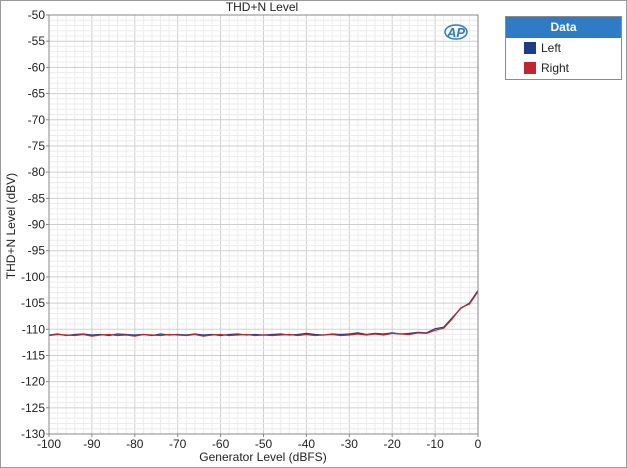 This screenshot has width=627, height=468. Describe the element at coordinates (37, 67) in the screenshot. I see `y-tick-label: -60` at that location.